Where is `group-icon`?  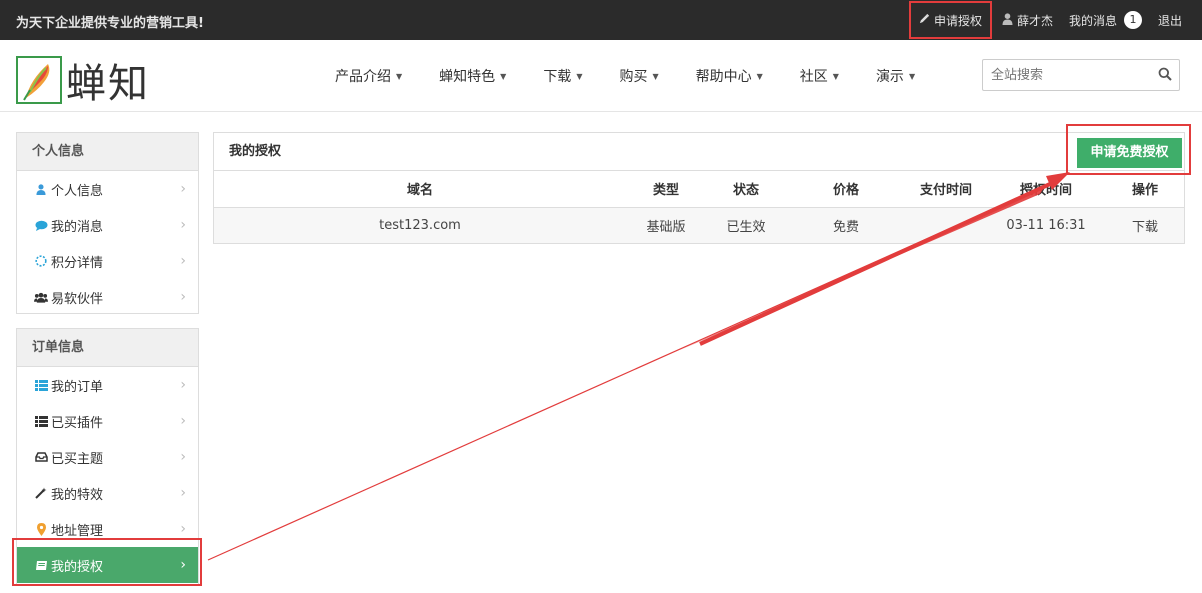
group-icon is located at coordinates (41, 297).